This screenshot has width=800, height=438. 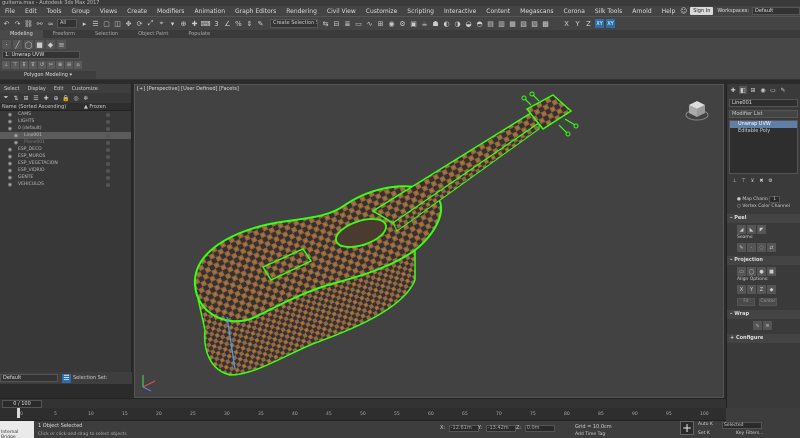 I want to click on vertex-color-row: ○ Vertex Color Channel, so click(x=763, y=206).